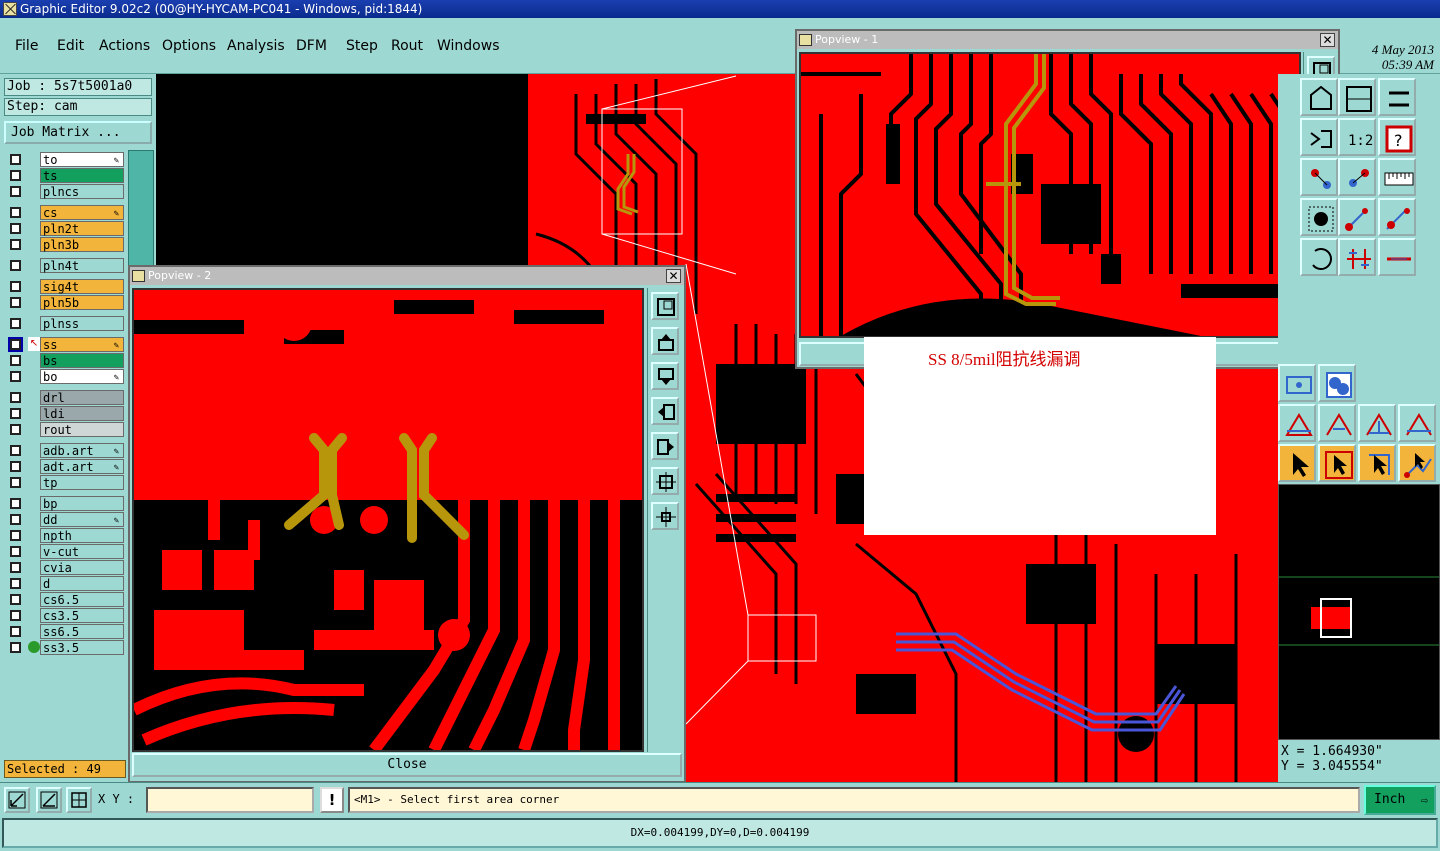  Describe the element at coordinates (1397, 97) in the screenshot. I see `measure-icon` at that location.